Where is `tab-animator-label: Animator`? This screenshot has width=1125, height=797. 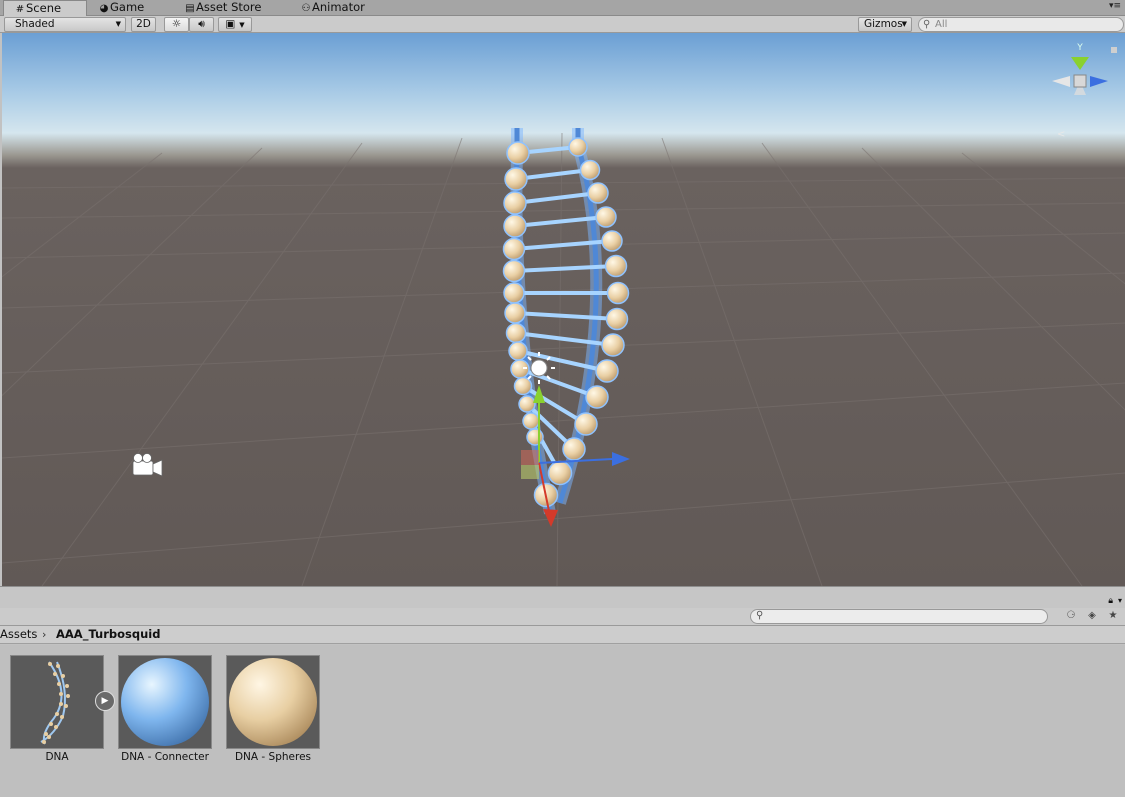 tab-animator-label: Animator is located at coordinates (338, 7).